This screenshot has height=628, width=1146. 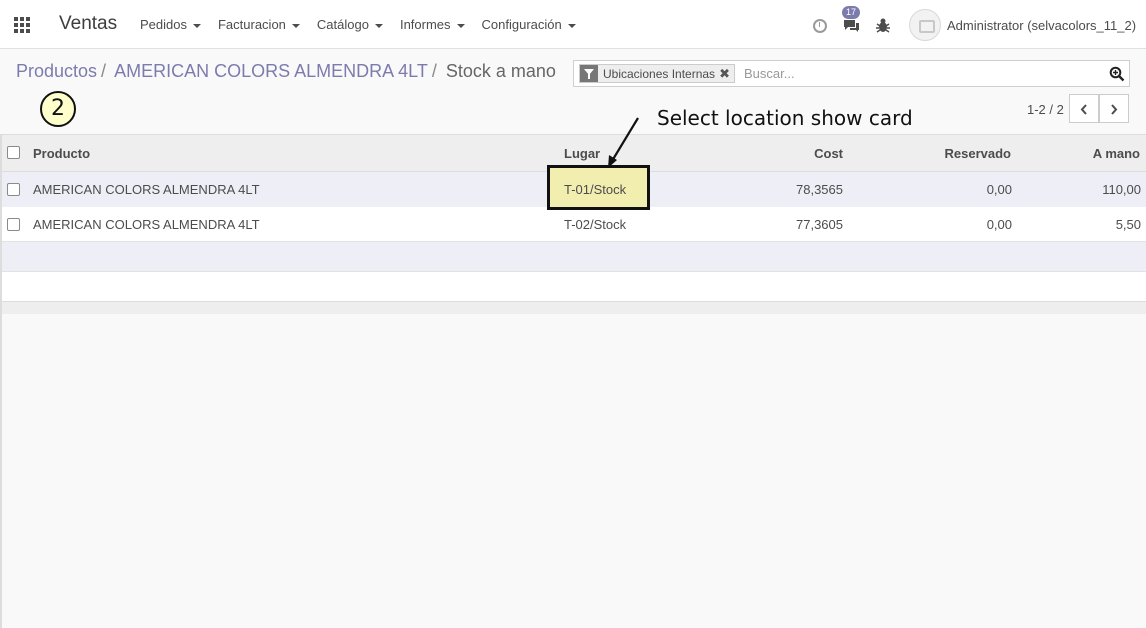 I want to click on pager-previous-button, so click(x=1084, y=108).